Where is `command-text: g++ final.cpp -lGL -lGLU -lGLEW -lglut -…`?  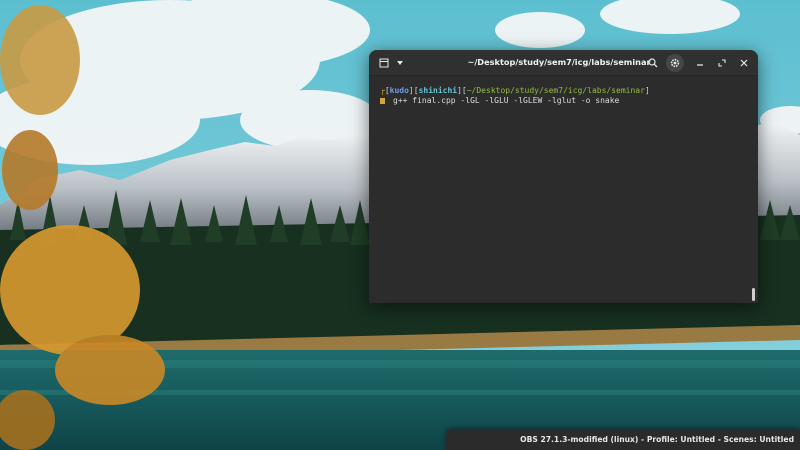 command-text: g++ final.cpp -lGL -lGLU -lGLEW -lglut -… is located at coordinates (506, 100).